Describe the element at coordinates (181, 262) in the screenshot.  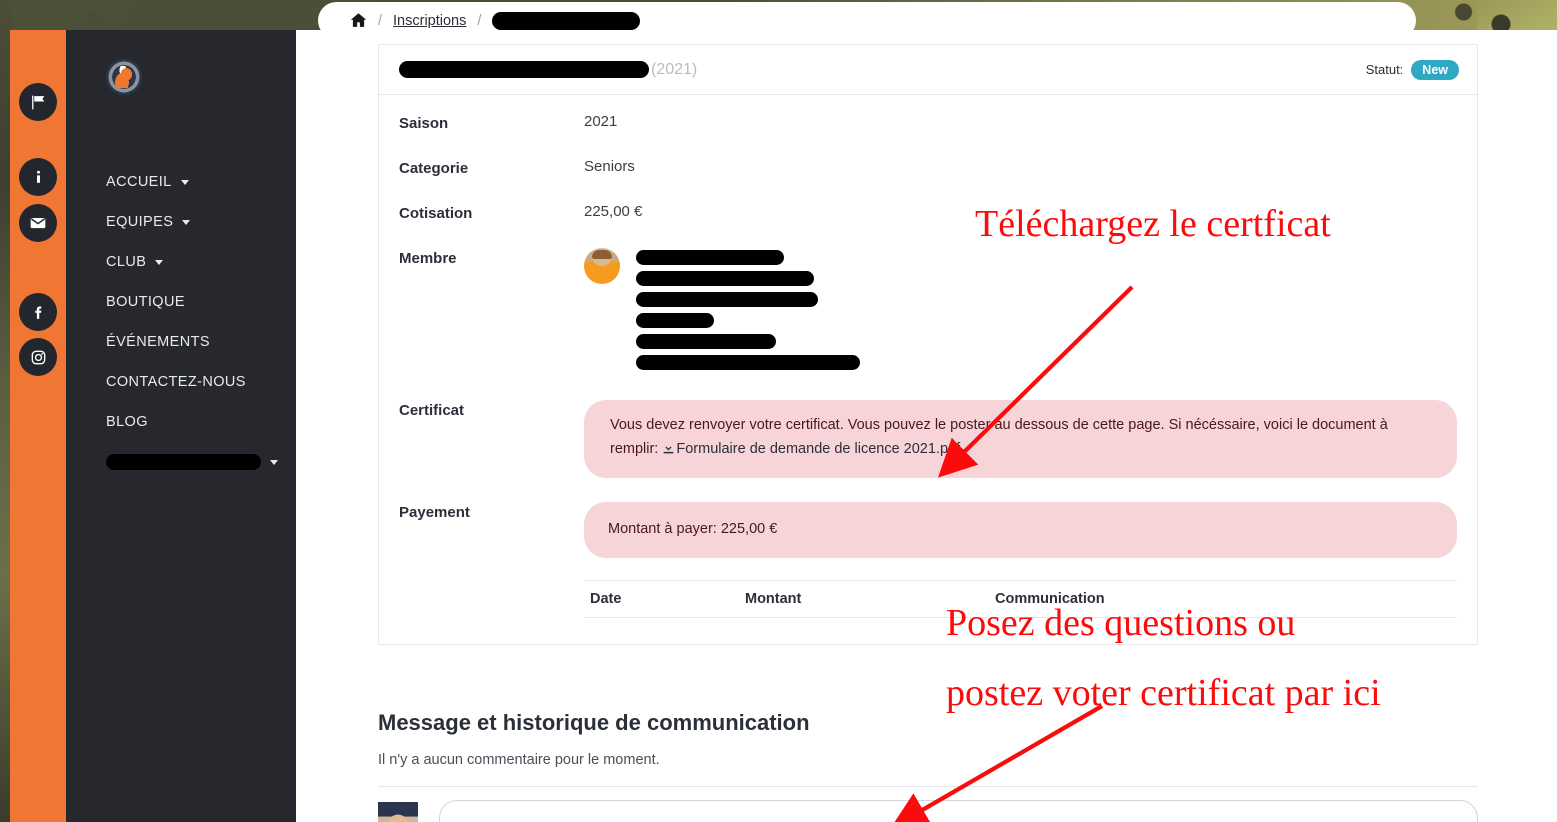
I see `sidebar-item-club: CLUB` at that location.